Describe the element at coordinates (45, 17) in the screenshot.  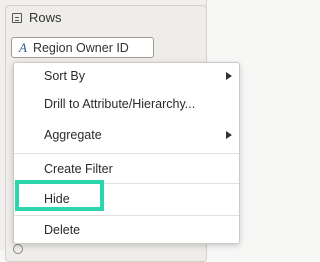
I see `rows-section-title: Rows` at that location.